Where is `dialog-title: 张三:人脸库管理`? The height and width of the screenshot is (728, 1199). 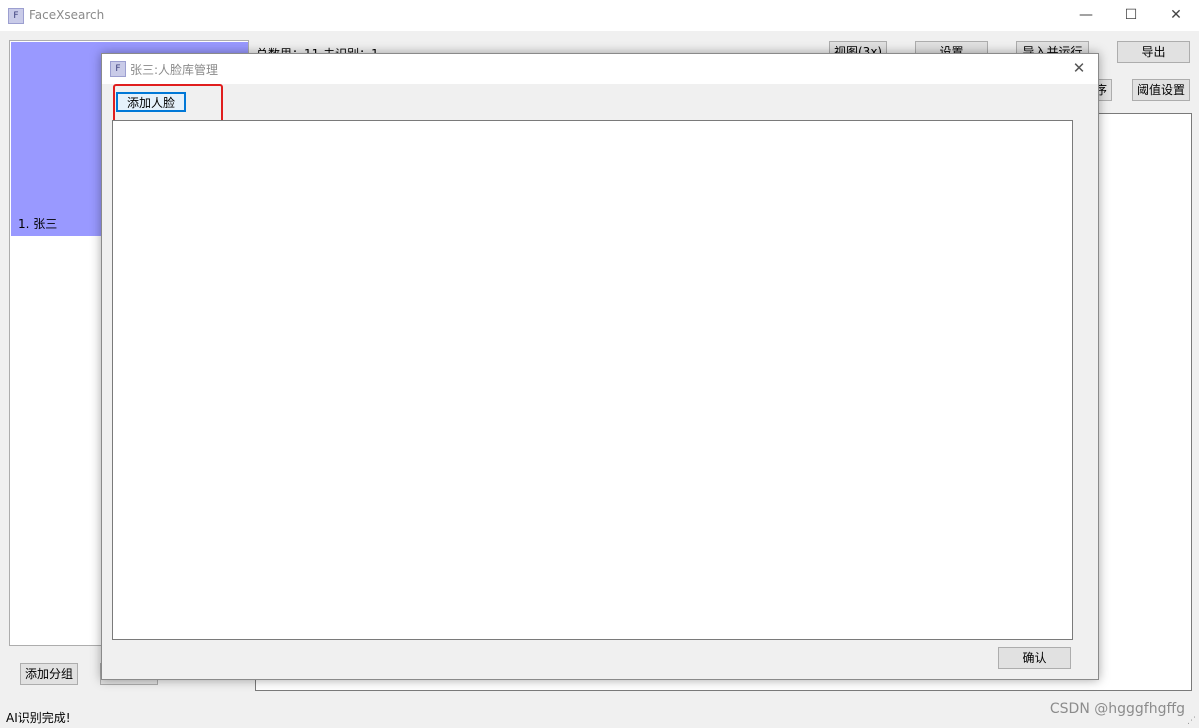 dialog-title: 张三:人脸库管理 is located at coordinates (174, 70).